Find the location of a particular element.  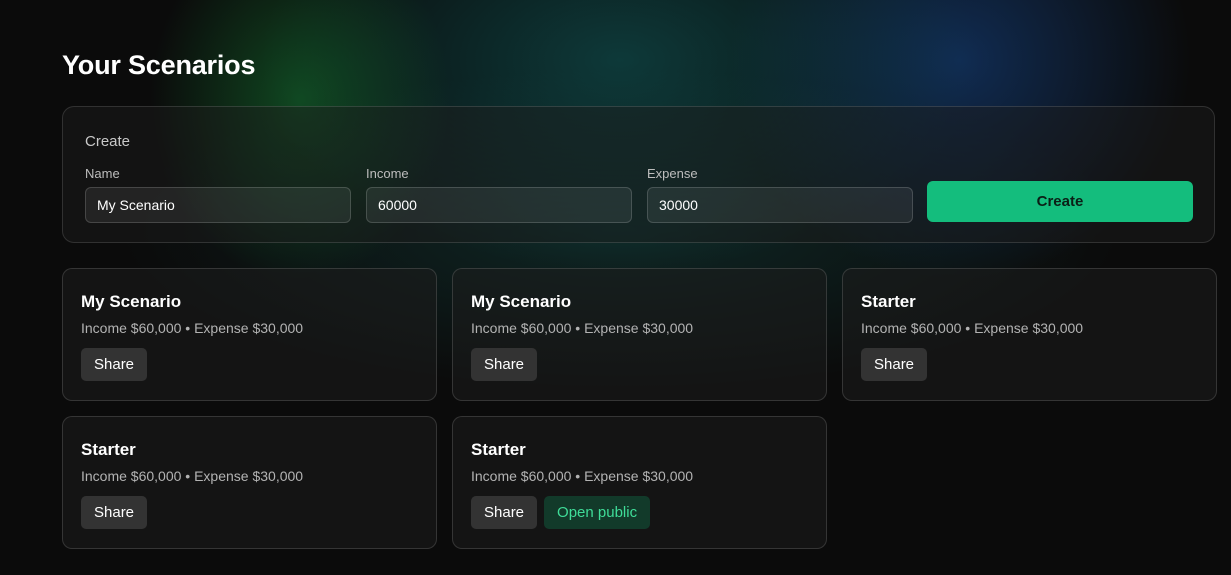

create-button: Create is located at coordinates (1060, 201).